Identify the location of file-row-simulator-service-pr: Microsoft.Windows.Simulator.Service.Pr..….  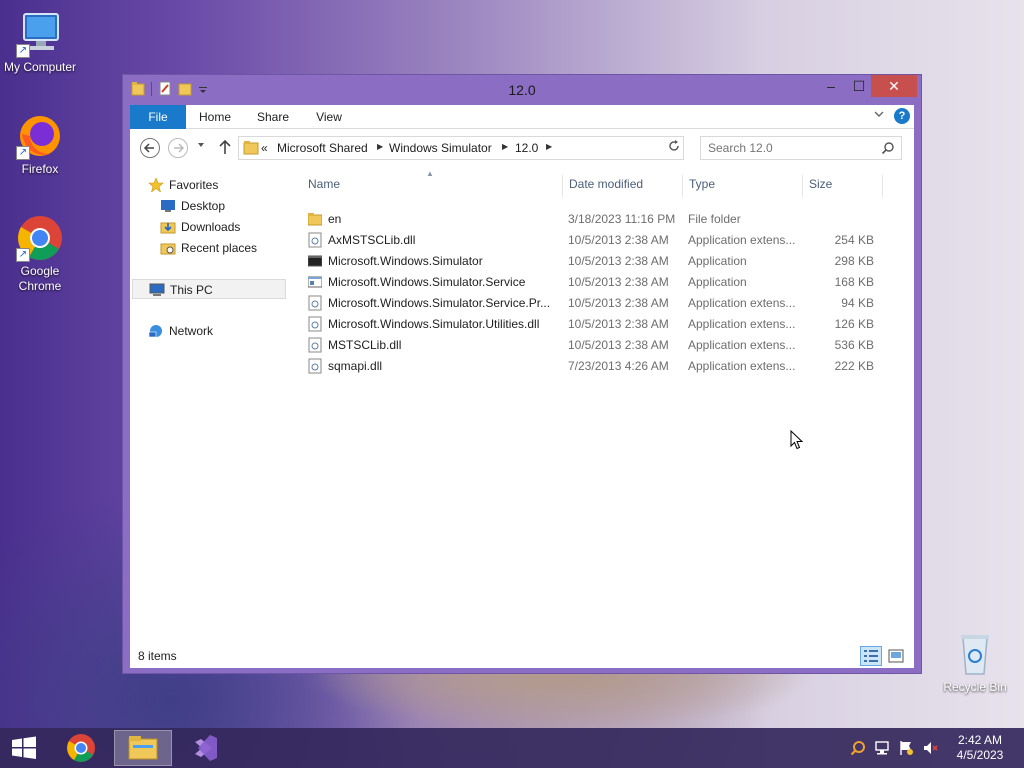
(591, 302).